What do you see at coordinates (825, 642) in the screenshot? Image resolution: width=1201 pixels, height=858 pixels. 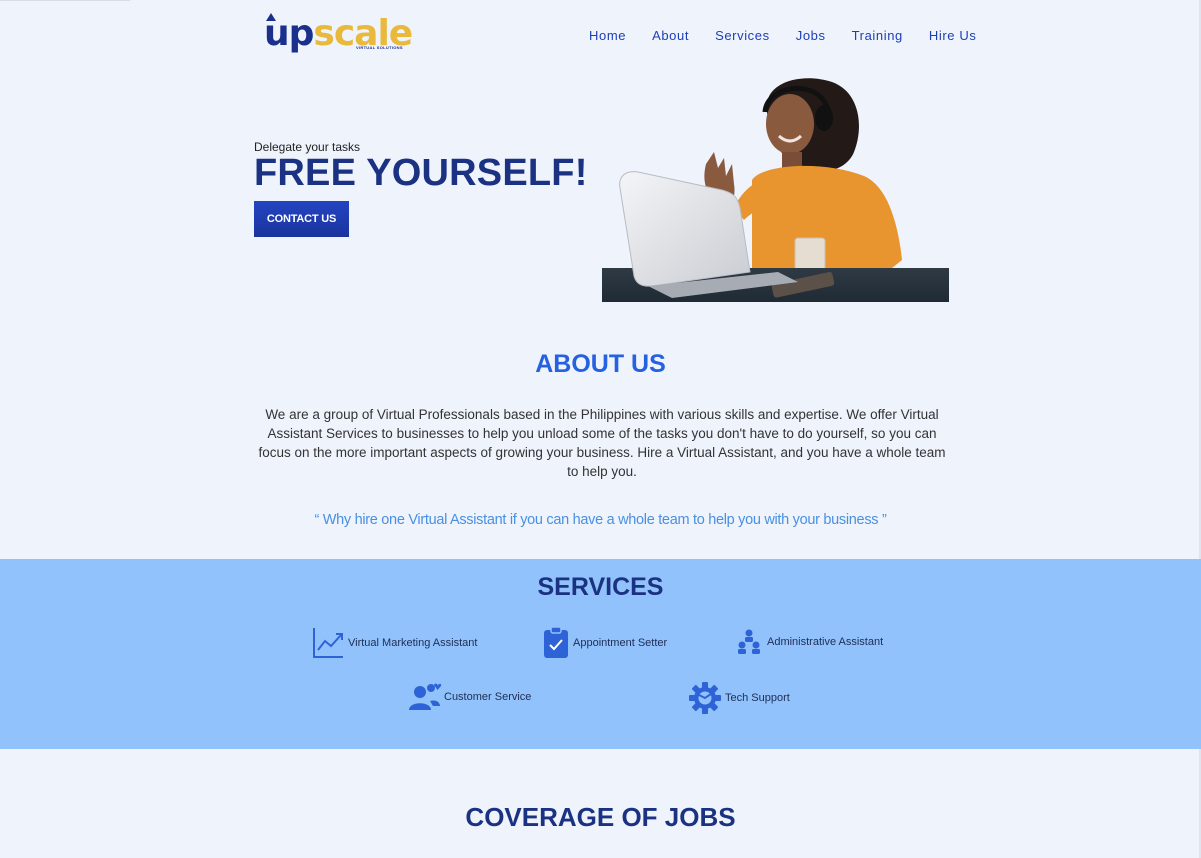 I see `service-label: Administrative Assistant` at bounding box center [825, 642].